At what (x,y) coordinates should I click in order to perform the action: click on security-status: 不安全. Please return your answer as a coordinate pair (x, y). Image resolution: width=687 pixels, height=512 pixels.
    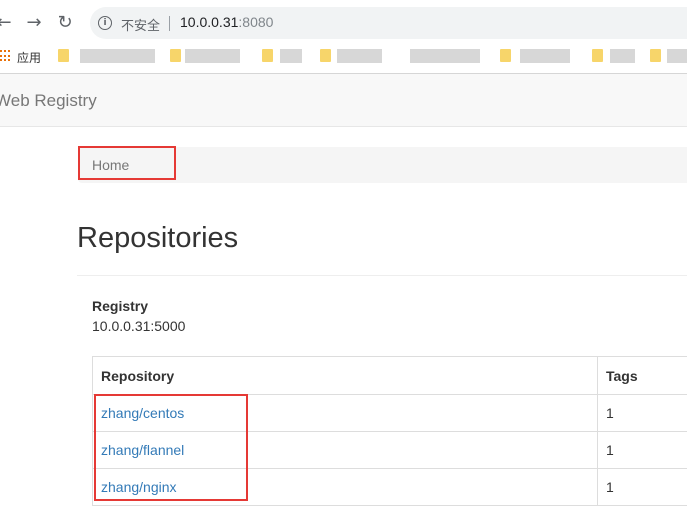
    Looking at the image, I should click on (140, 24).